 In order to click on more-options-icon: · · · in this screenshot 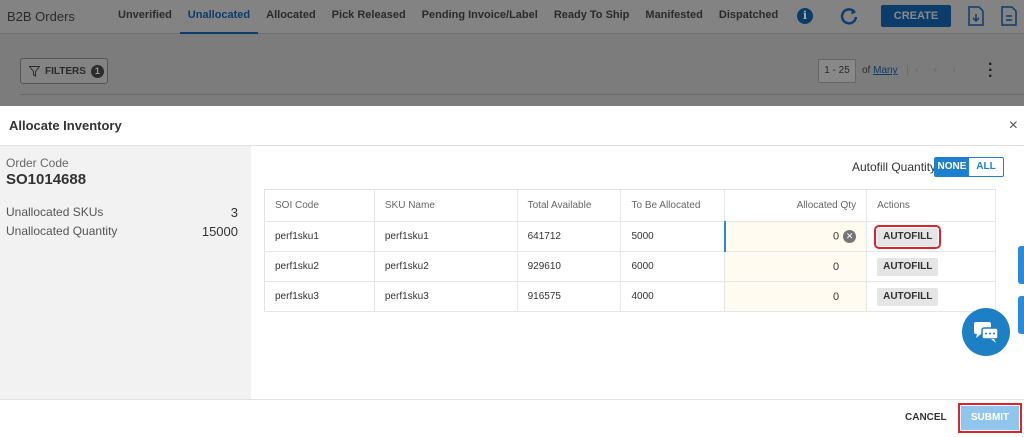, I will do `click(990, 71)`.